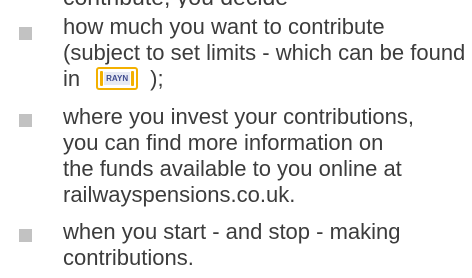 The width and height of the screenshot is (472, 278). Describe the element at coordinates (232, 231) in the screenshot. I see `bullet-line: when you start - and stop - making` at that location.